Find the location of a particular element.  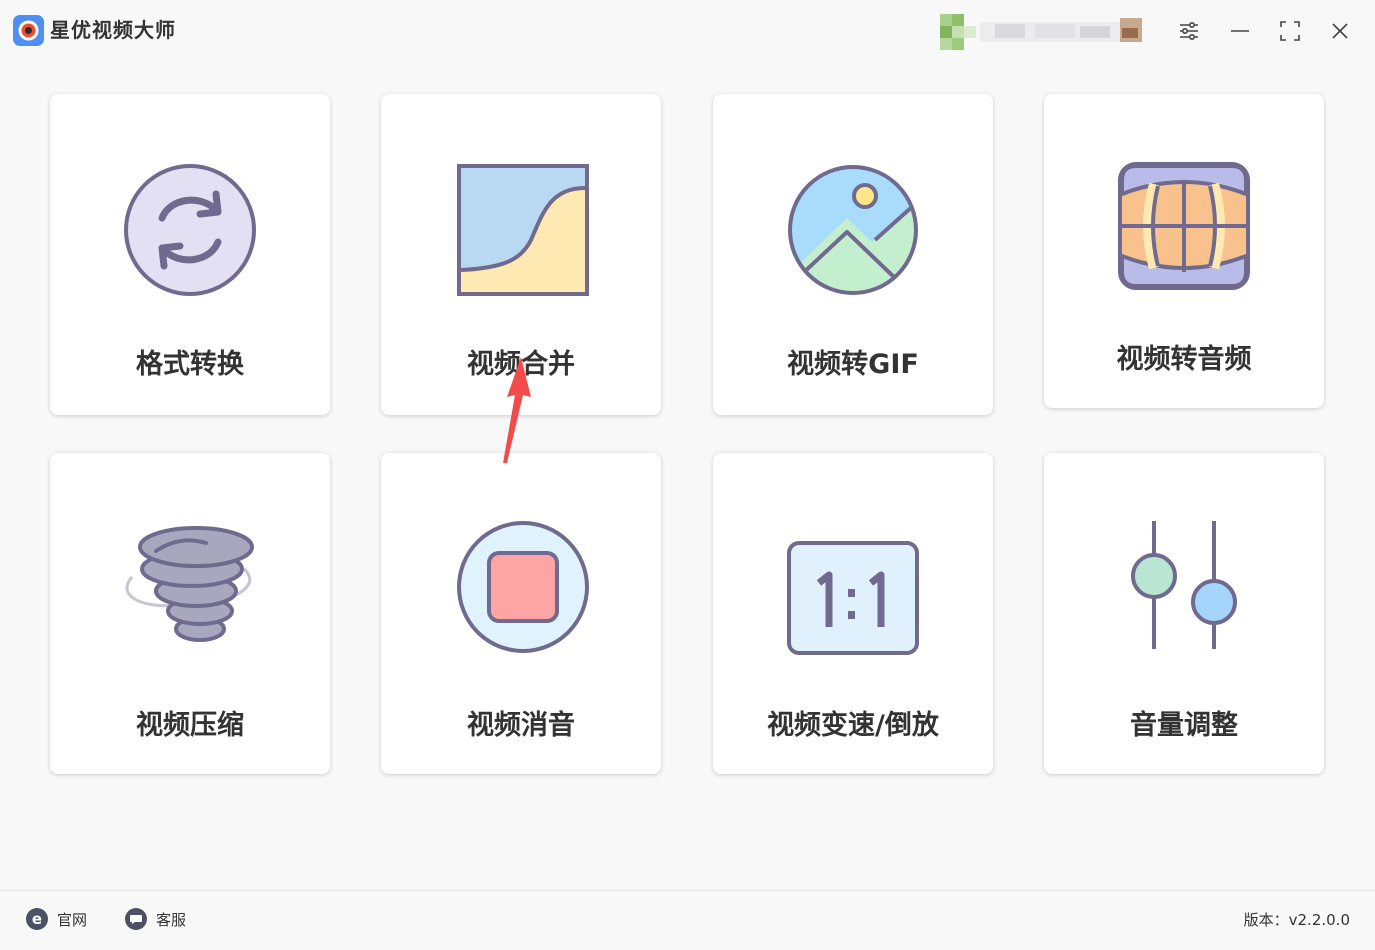

merge-curve-icon is located at coordinates (523, 230).